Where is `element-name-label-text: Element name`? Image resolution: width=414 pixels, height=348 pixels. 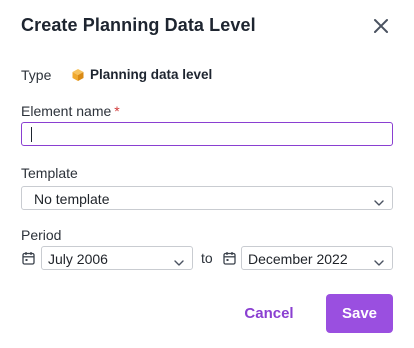 element-name-label-text: Element name is located at coordinates (66, 111).